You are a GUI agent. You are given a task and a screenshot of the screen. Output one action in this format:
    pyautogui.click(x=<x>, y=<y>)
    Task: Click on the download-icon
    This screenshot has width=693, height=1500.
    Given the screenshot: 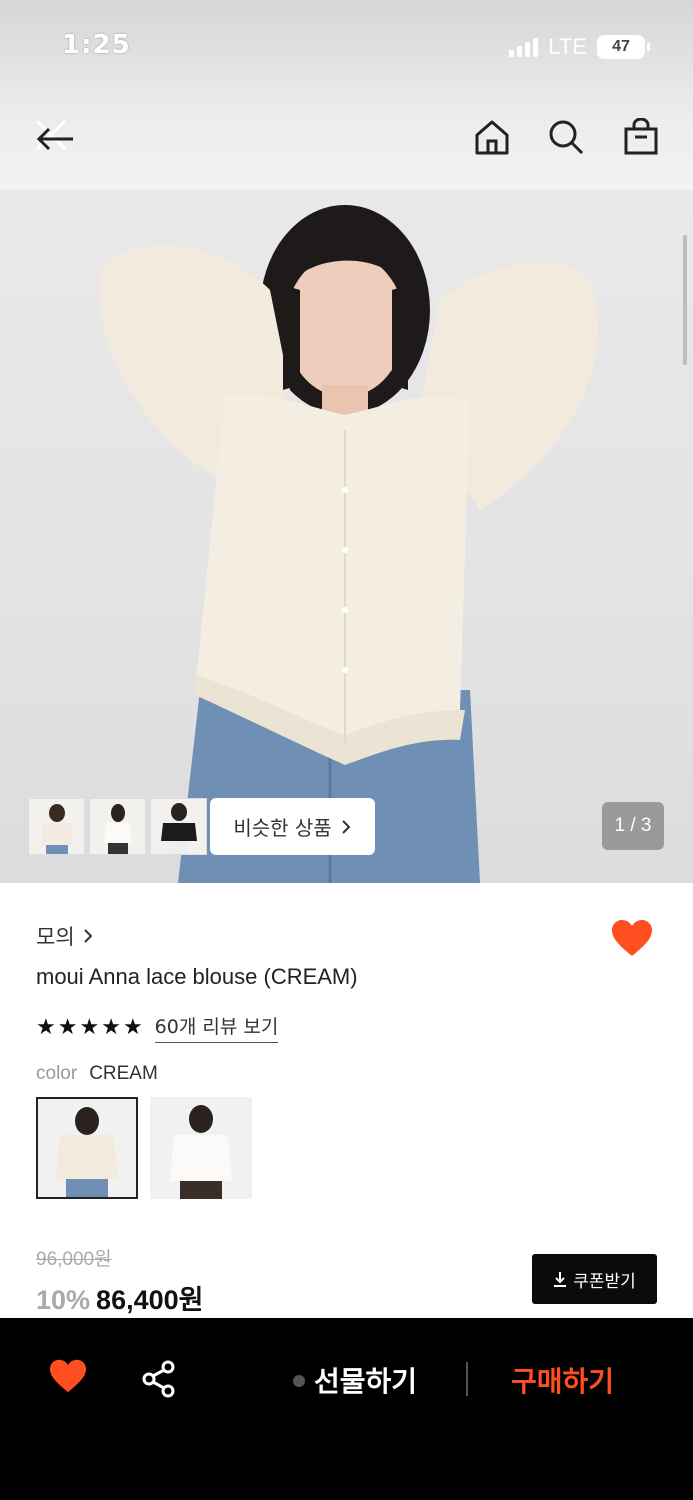 What is the action you would take?
    pyautogui.click(x=560, y=1279)
    